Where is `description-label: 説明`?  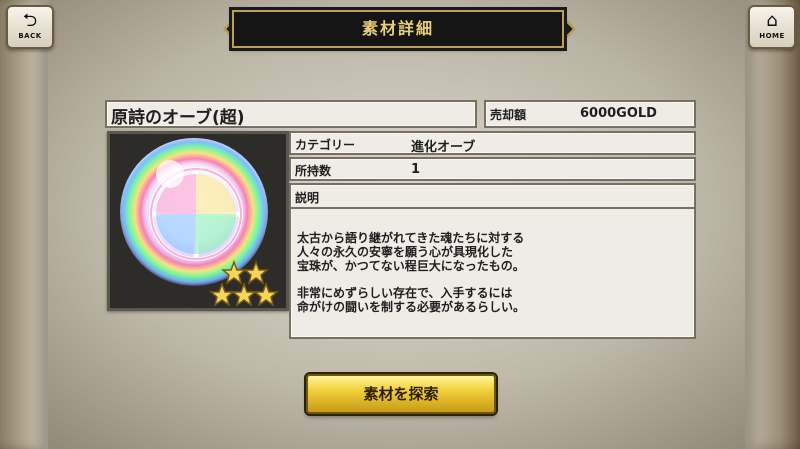
description-label: 説明 is located at coordinates (307, 198).